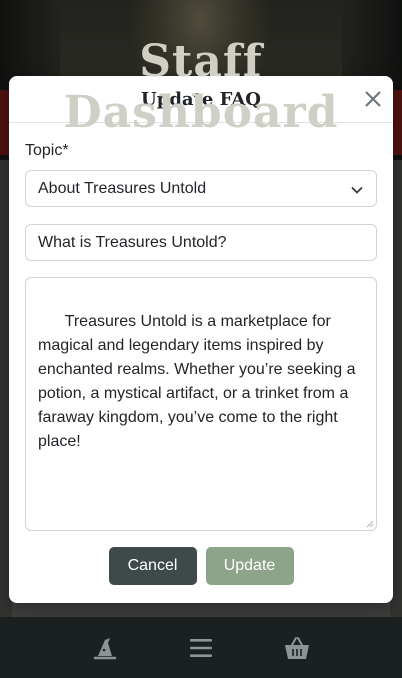 Image resolution: width=402 pixels, height=678 pixels. I want to click on topic-select-value: About Treasures Untold, so click(122, 188).